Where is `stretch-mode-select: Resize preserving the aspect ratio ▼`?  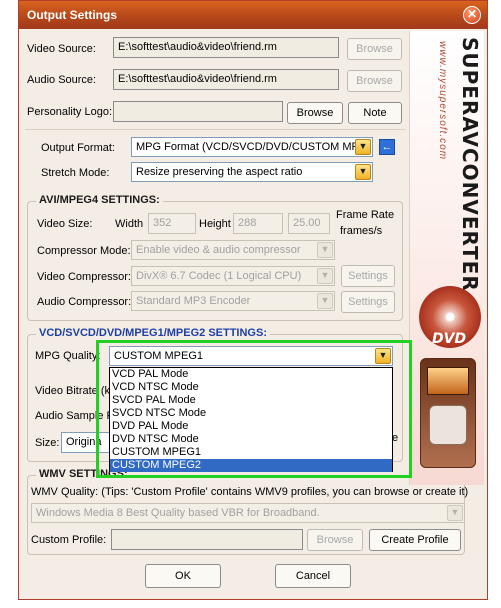 stretch-mode-select: Resize preserving the aspect ratio ▼ is located at coordinates (252, 172).